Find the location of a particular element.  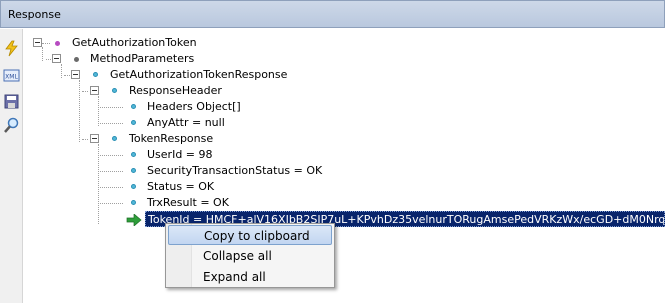

svg-text: XML is located at coordinates (11, 77).